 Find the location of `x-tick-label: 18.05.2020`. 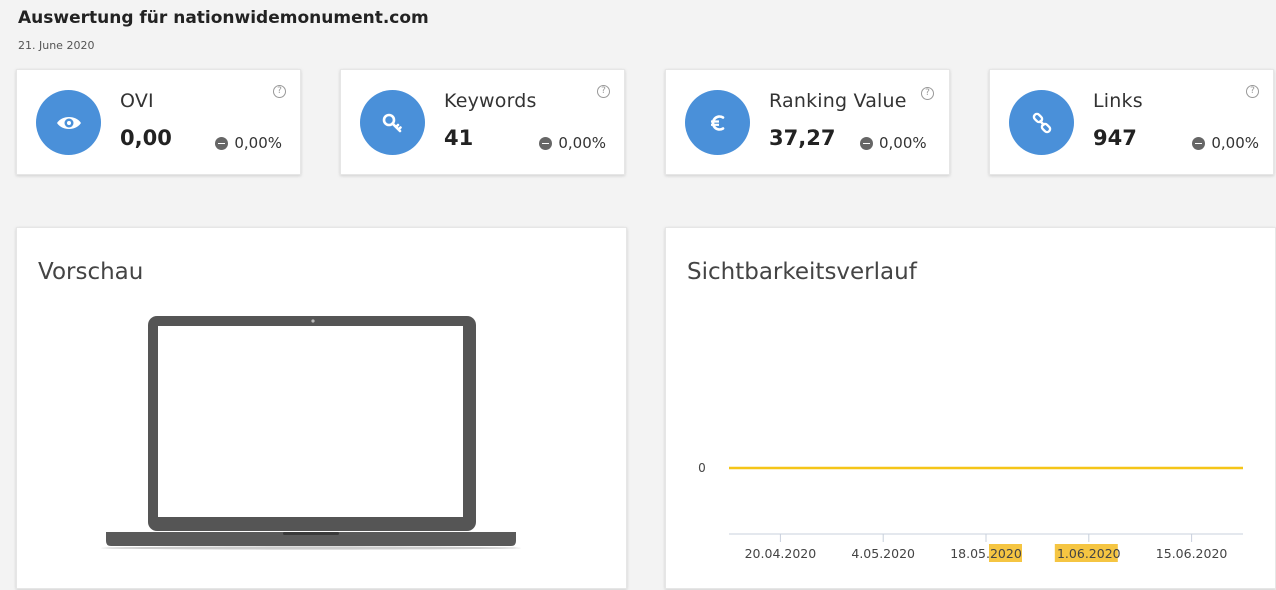

x-tick-label: 18.05.2020 is located at coordinates (986, 553).